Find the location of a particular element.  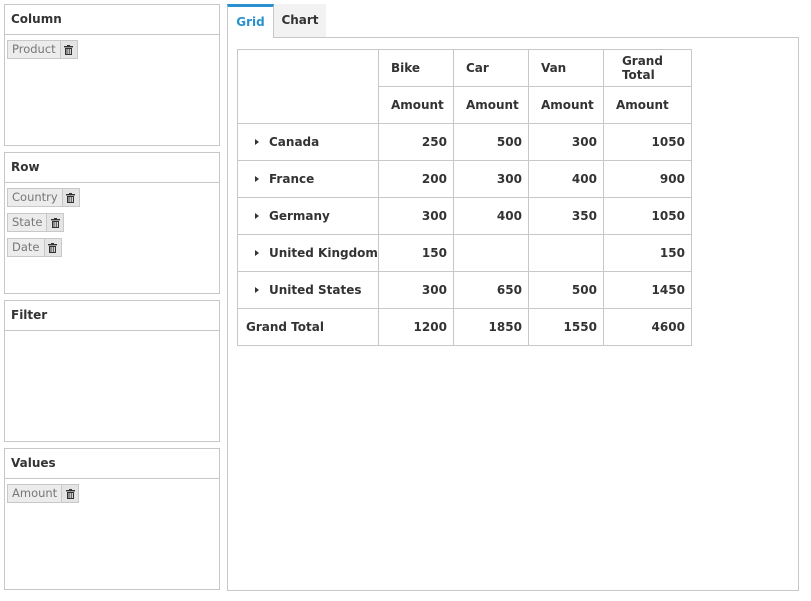

field-chip-label: State is located at coordinates (27, 222).